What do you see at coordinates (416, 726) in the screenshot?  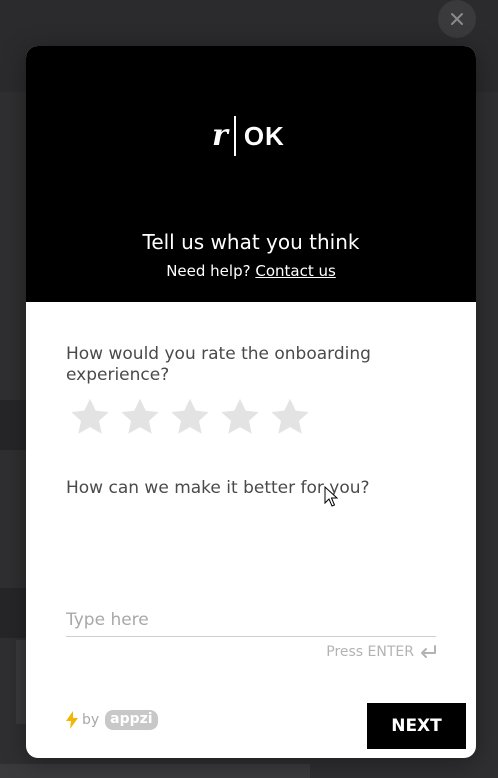 I see `next-button: NEXT` at bounding box center [416, 726].